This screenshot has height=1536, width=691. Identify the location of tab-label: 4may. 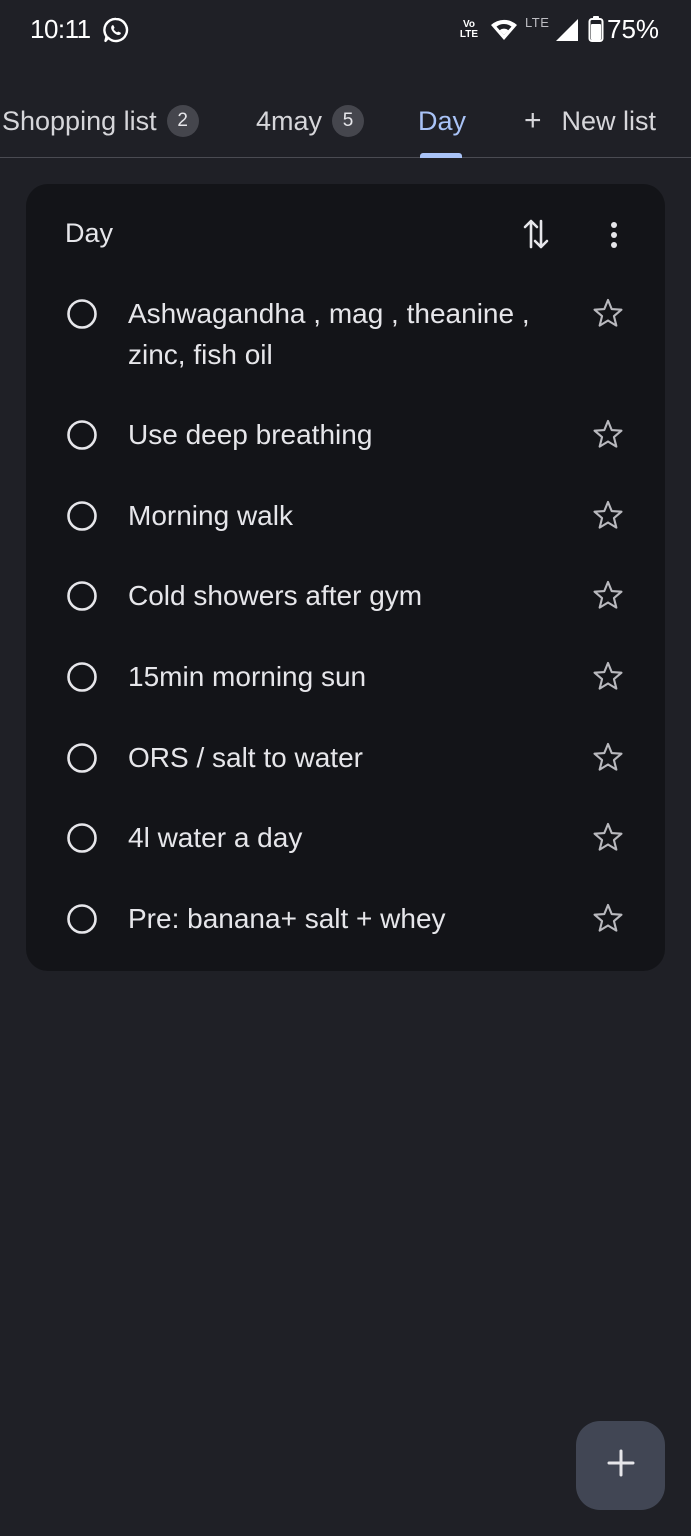
(289, 120).